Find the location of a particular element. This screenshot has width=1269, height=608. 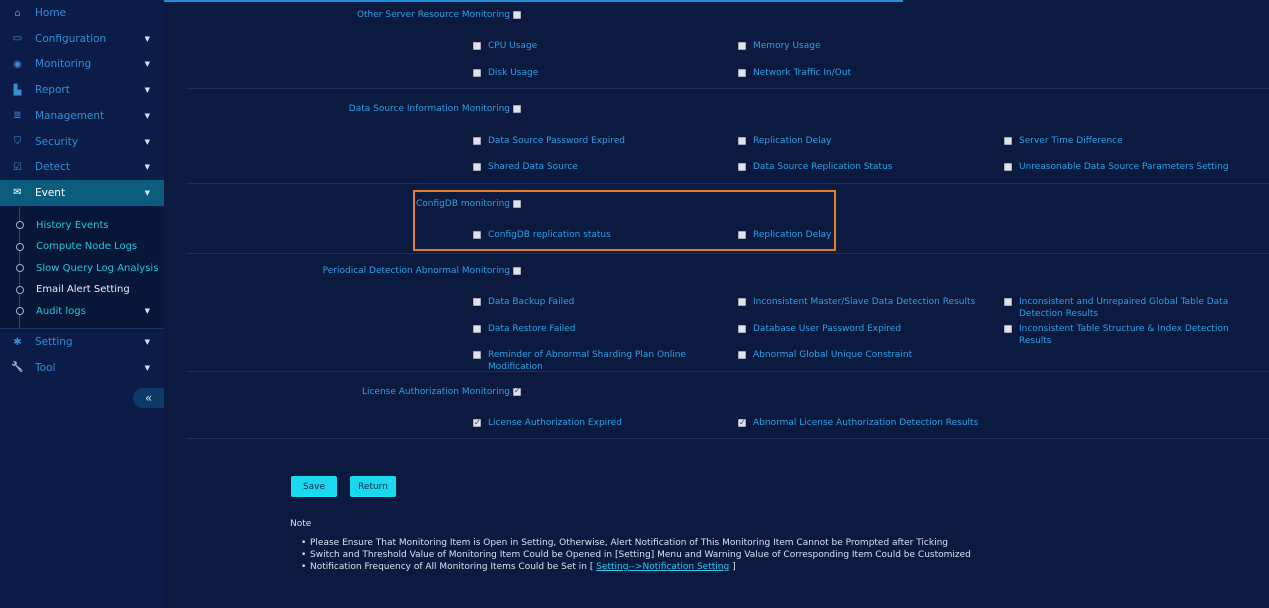

monitor-item: Memory Usage is located at coordinates (865, 46).